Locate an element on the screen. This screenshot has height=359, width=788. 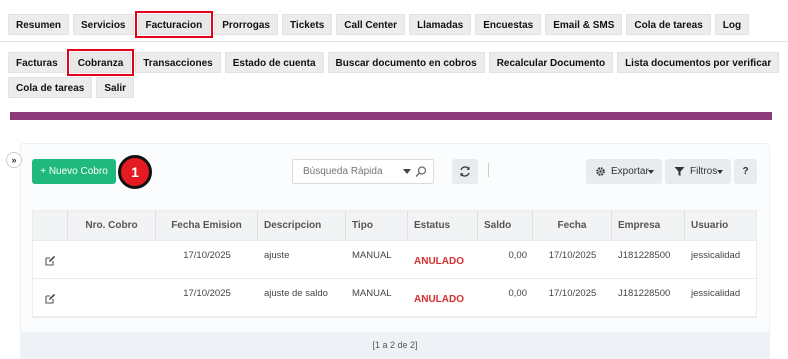
subtab-salir: Salir is located at coordinates (115, 87).